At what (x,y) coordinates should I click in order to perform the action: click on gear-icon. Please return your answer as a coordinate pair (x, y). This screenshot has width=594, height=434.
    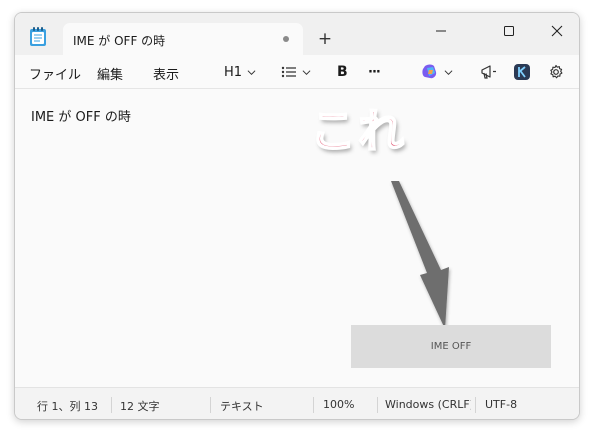
    Looking at the image, I should click on (556, 71).